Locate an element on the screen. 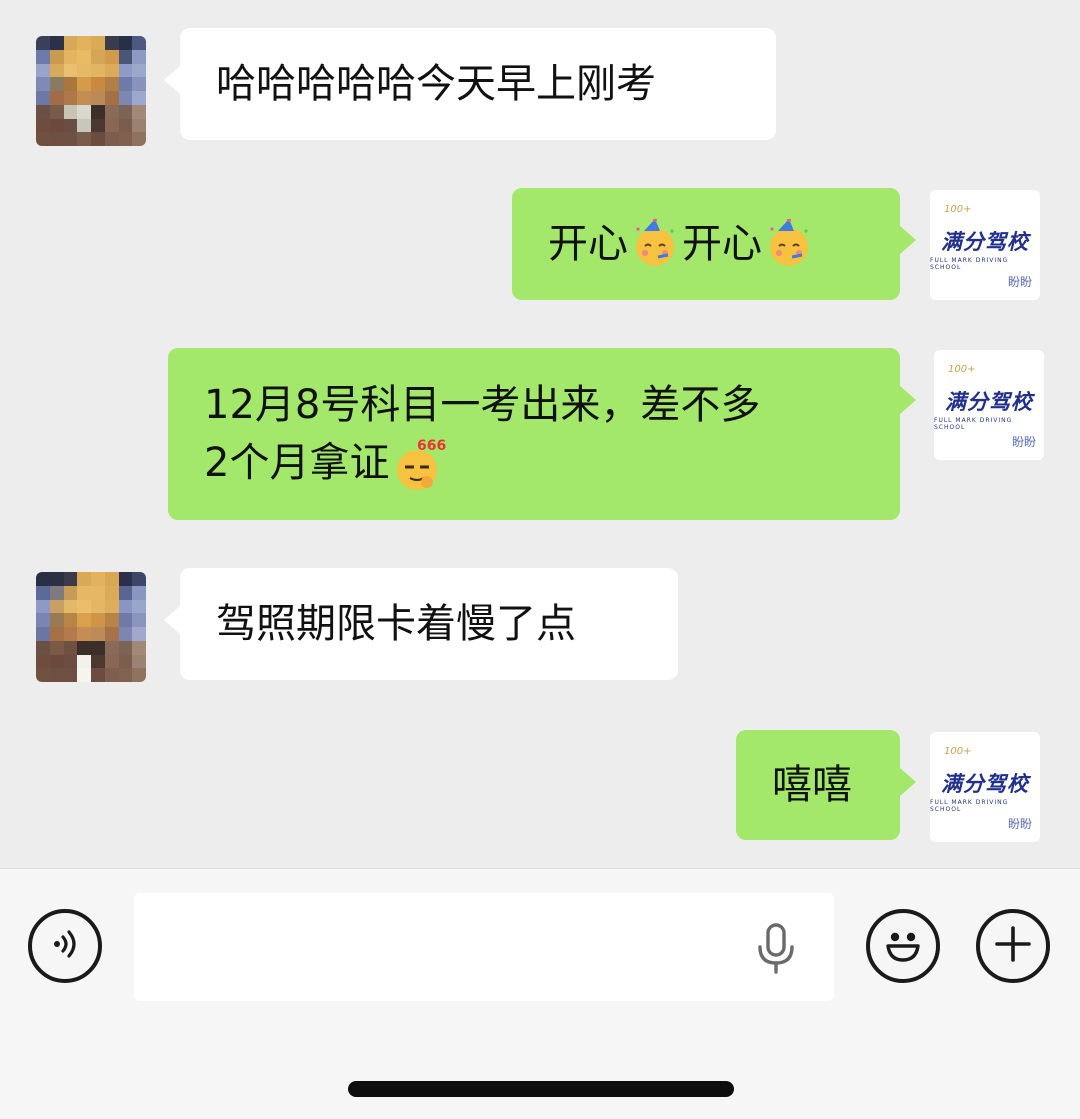 Image resolution: width=1080 pixels, height=1119 pixels. plus-icon is located at coordinates (1013, 946).